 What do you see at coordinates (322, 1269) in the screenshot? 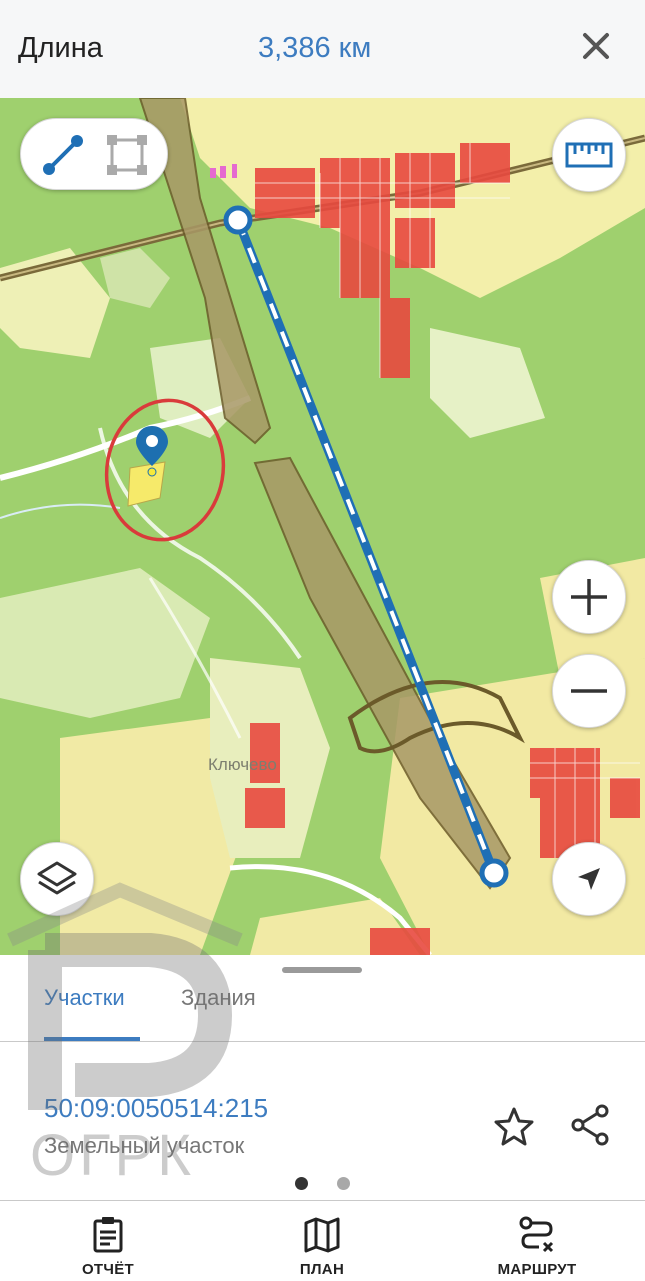
I see `nav-plan-label: ПЛАН` at bounding box center [322, 1269].